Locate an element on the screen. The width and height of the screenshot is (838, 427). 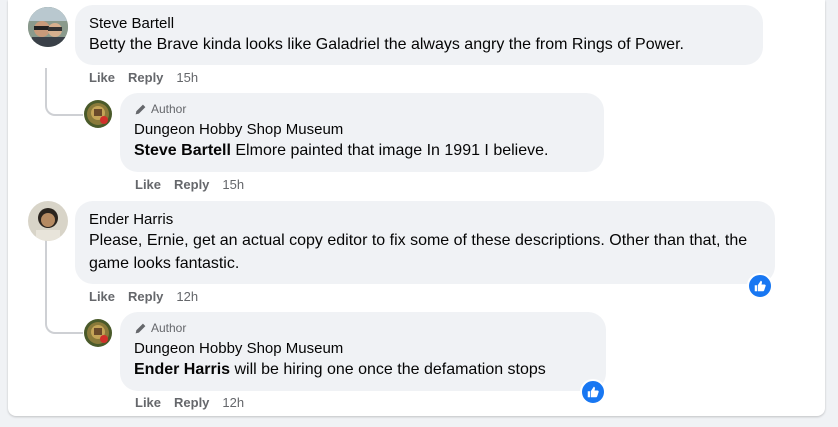
thread-connector is located at coordinates (64, 92).